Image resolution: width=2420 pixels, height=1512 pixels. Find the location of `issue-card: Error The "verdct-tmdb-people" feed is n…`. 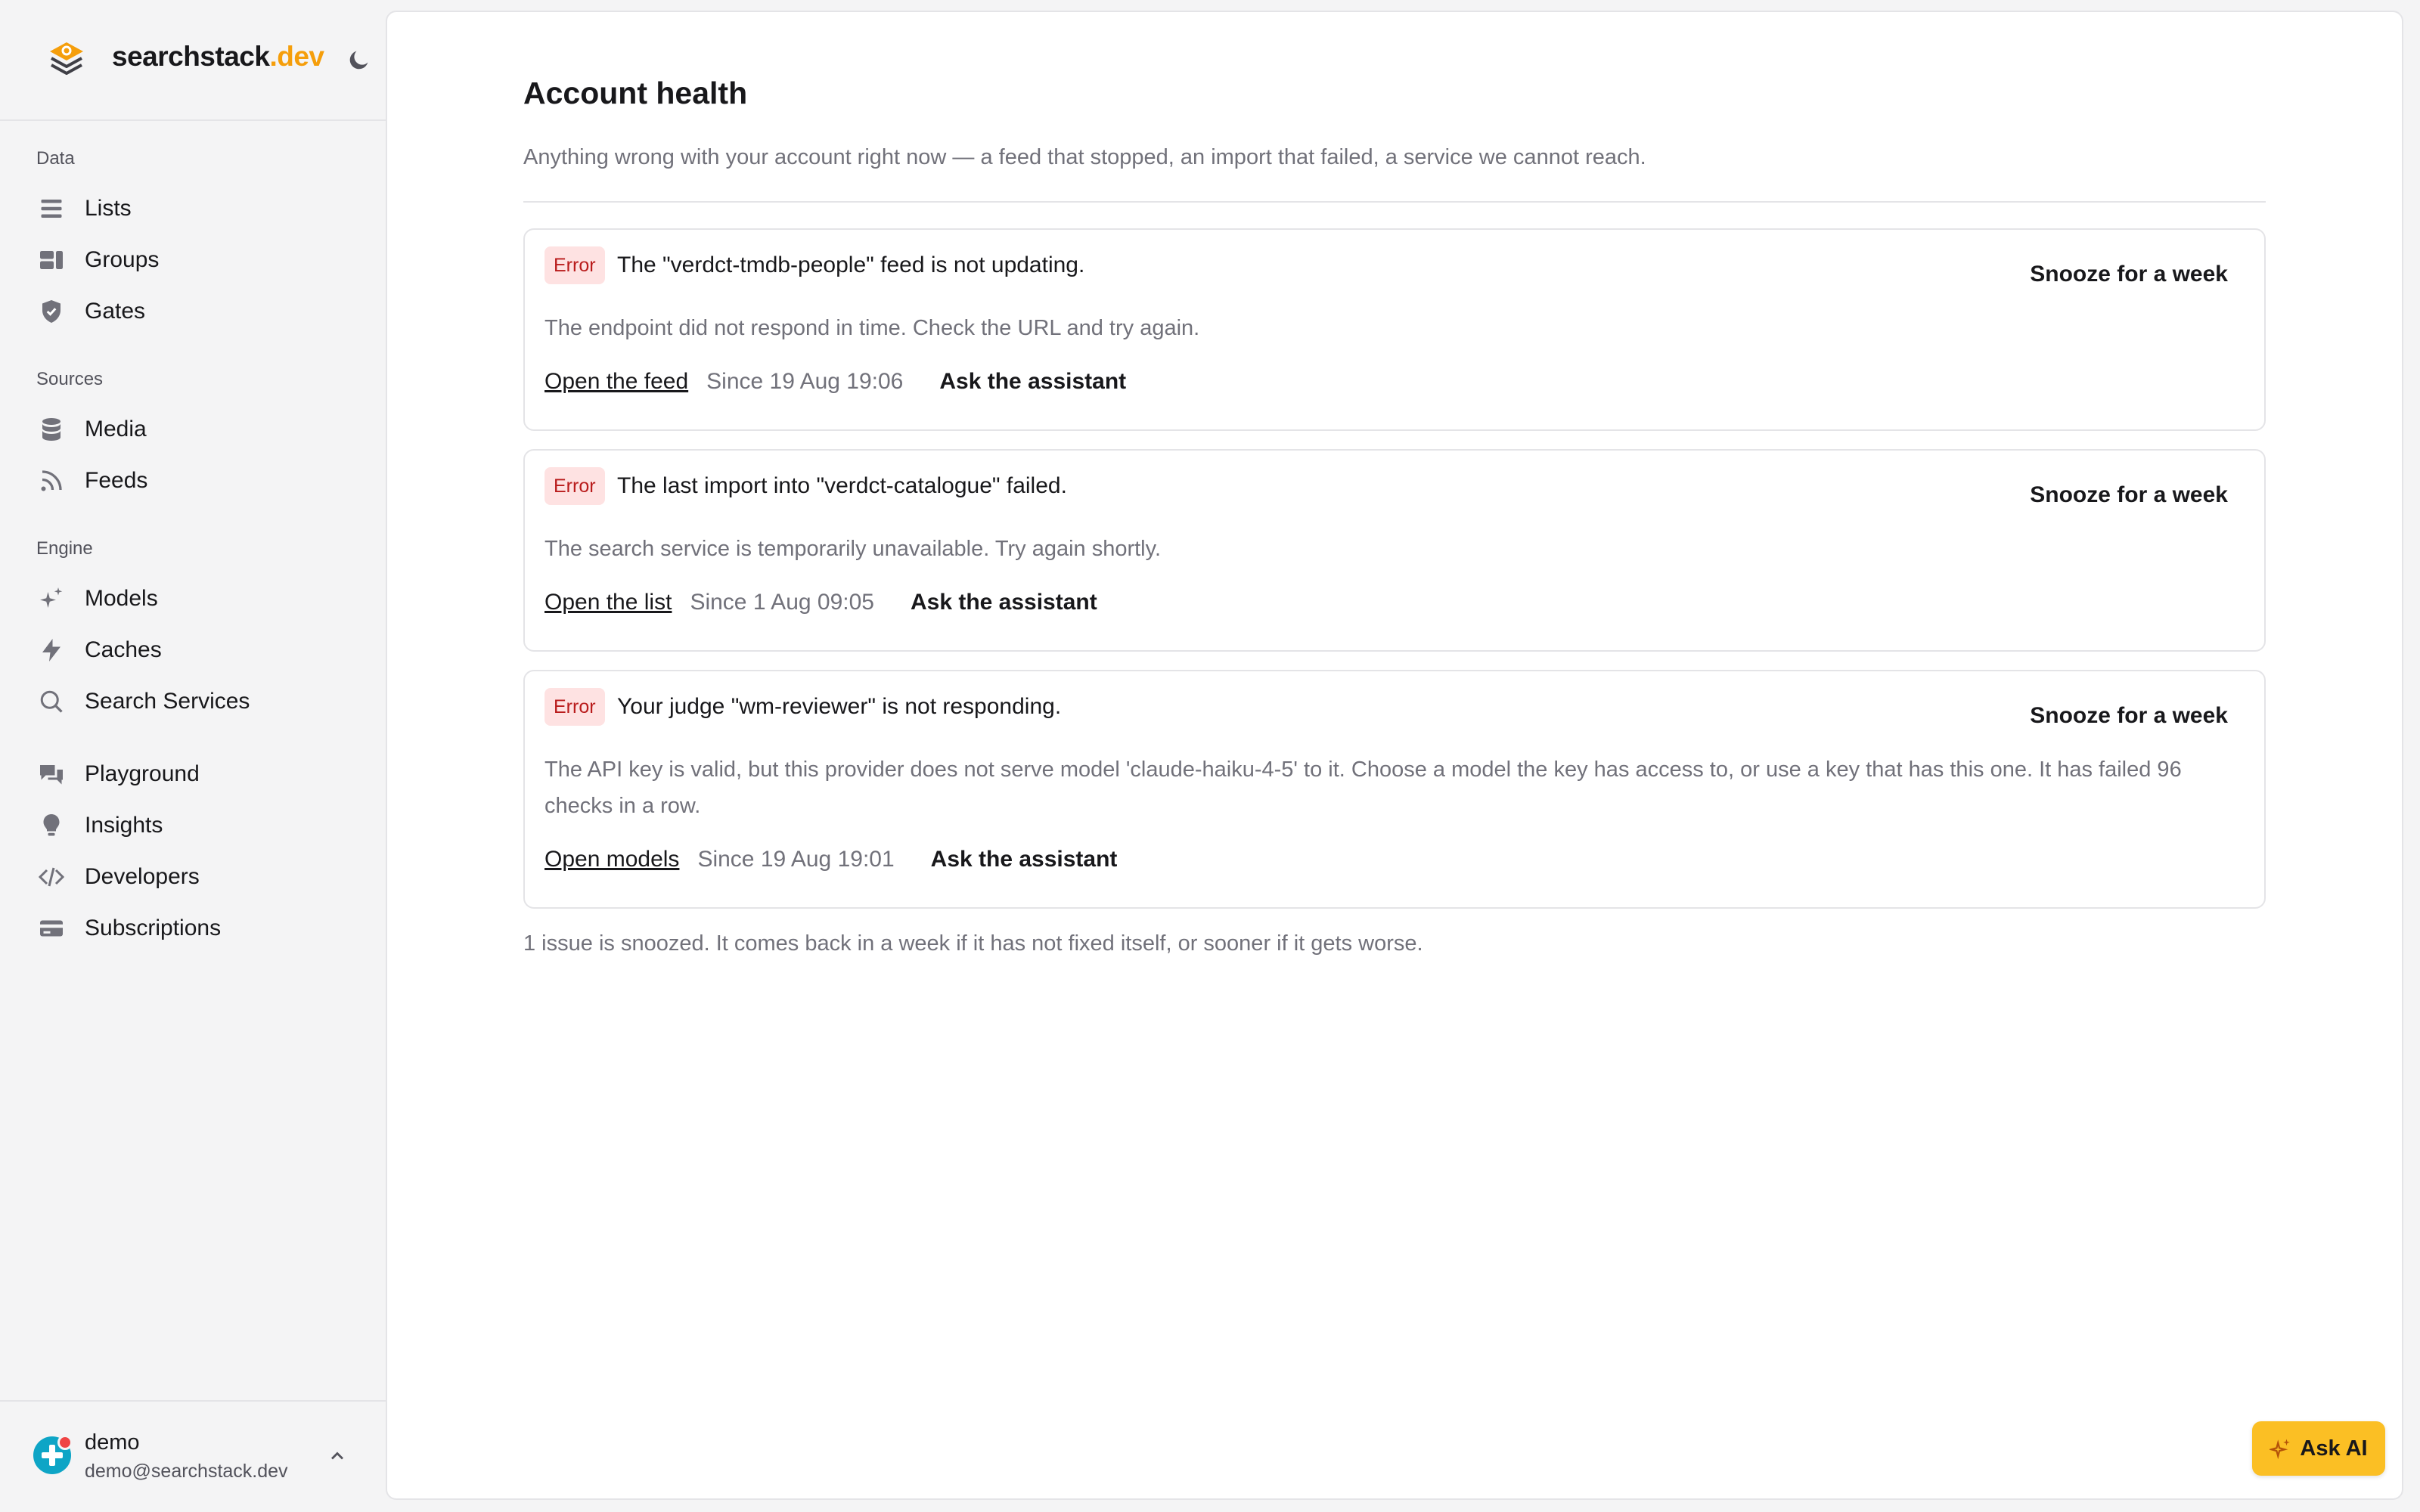

issue-card: Error The "verdct-tmdb-people" feed is n… is located at coordinates (1394, 329).